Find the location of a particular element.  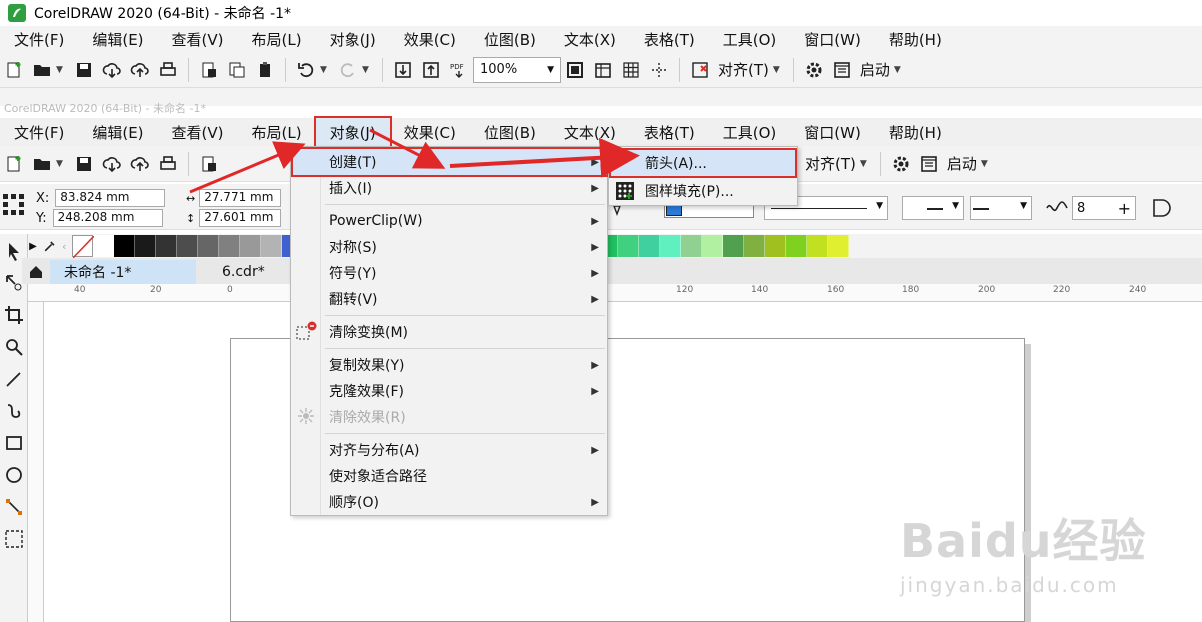

annotation-arrow-arrowhead is located at coordinates (544, 157).